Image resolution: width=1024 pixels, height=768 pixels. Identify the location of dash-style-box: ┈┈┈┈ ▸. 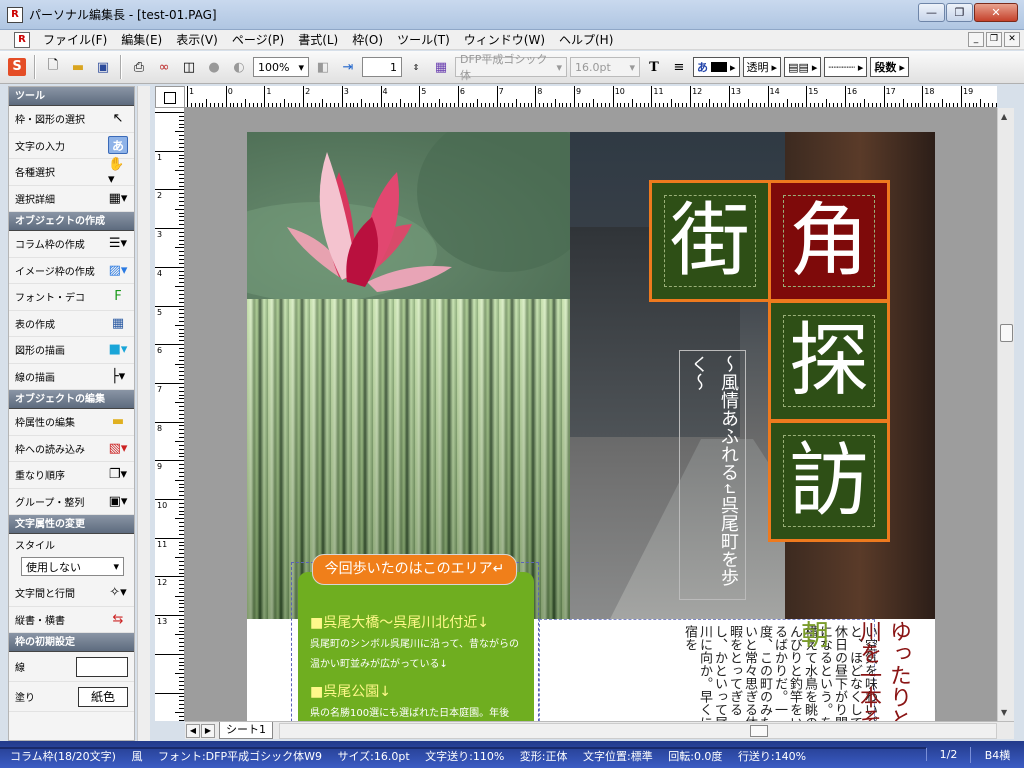
(846, 67).